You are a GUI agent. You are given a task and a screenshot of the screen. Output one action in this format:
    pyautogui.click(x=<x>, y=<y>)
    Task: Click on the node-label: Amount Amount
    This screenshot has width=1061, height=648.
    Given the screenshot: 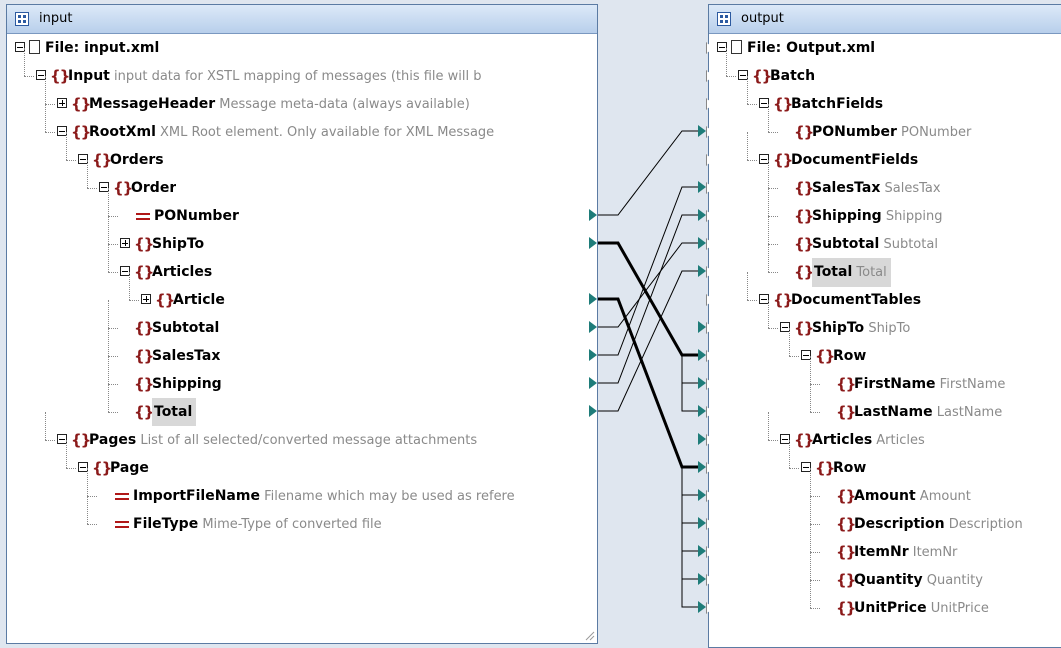 What is the action you would take?
    pyautogui.click(x=912, y=496)
    